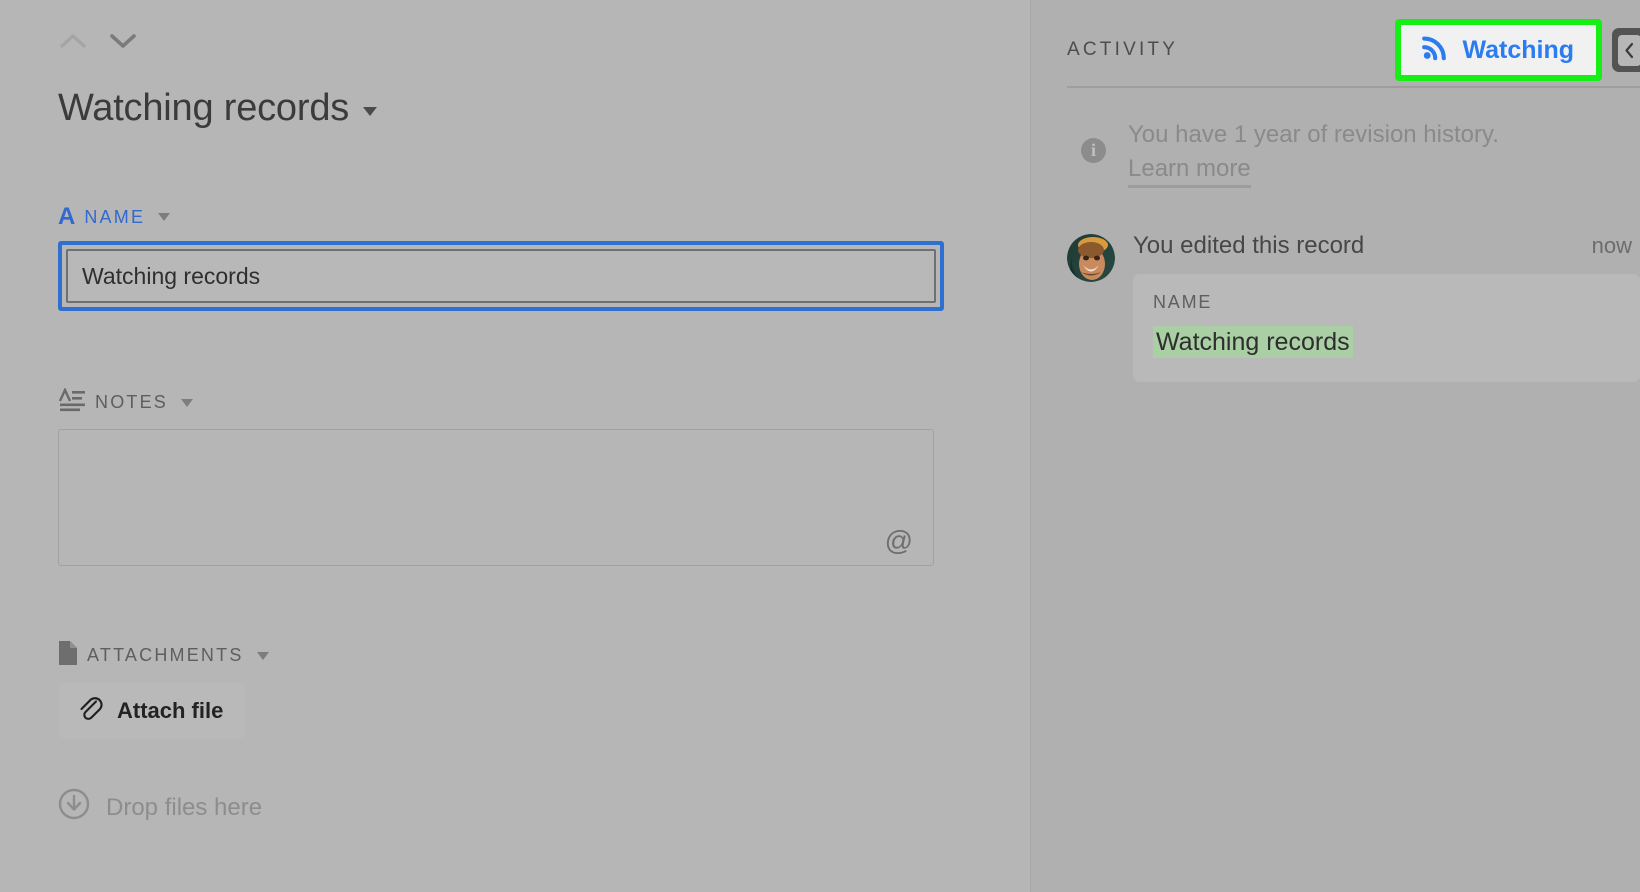 The height and width of the screenshot is (892, 1640). I want to click on field-label-text: NOTES, so click(132, 402).